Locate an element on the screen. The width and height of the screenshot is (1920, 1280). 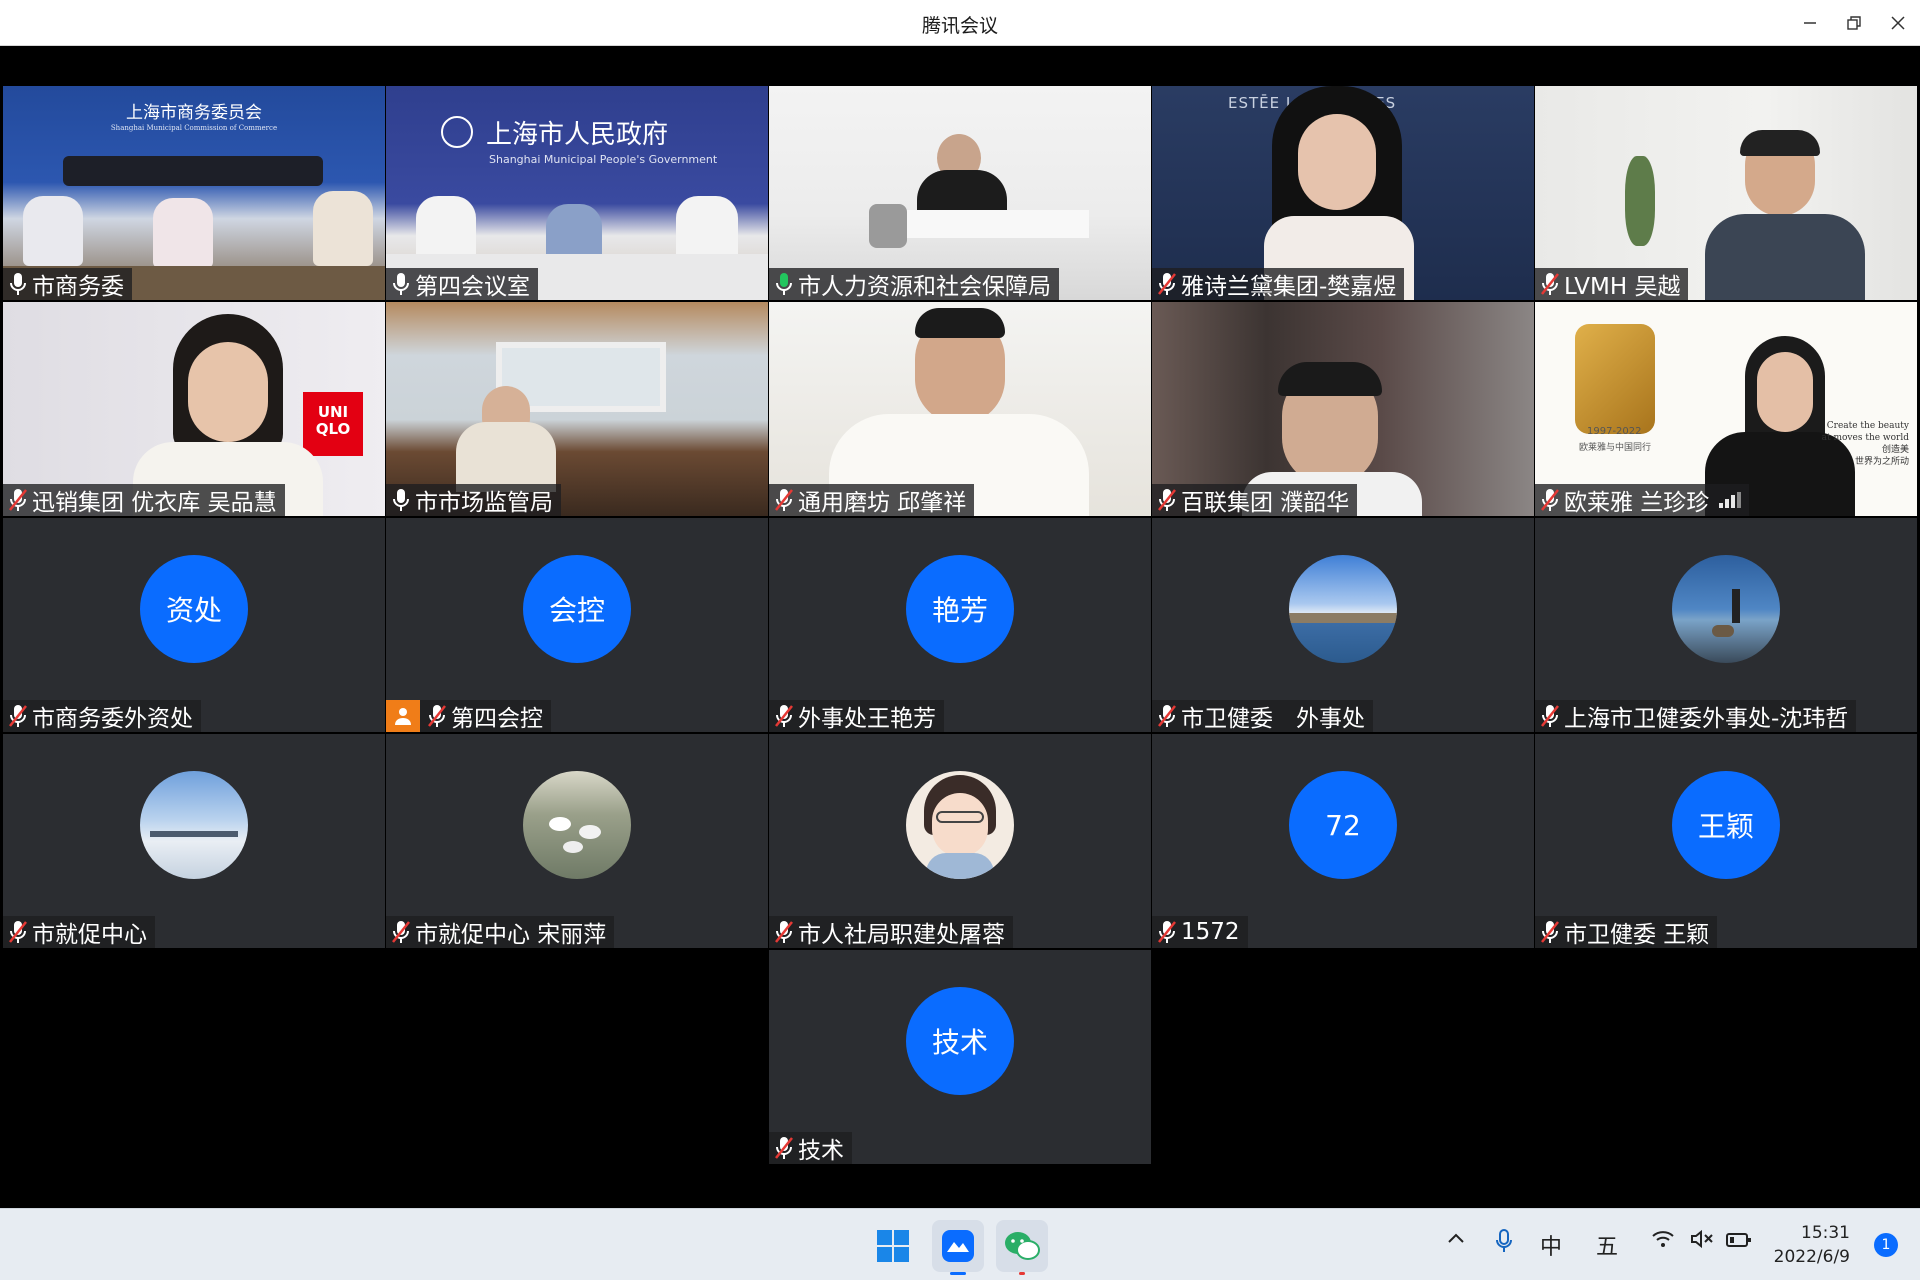
participant-name: 市卫健委 王颖 is located at coordinates (1626, 932).